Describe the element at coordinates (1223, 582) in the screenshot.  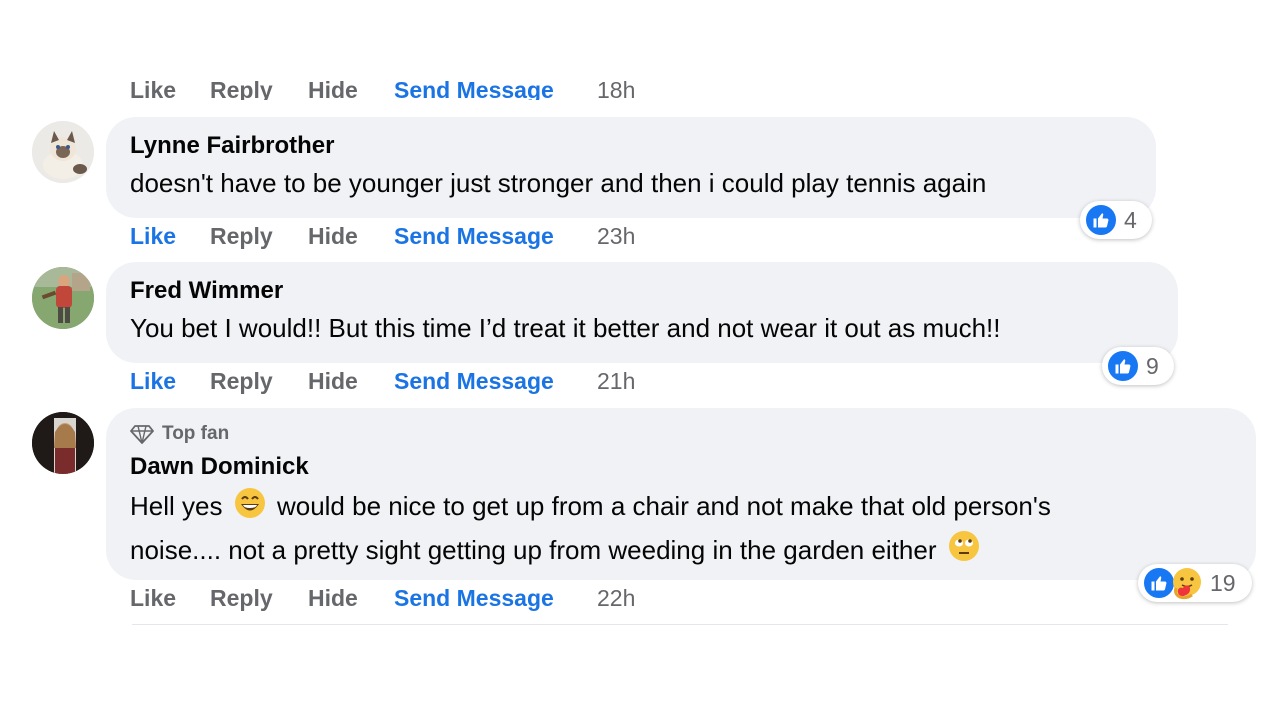
I see `reaction-count: 19` at that location.